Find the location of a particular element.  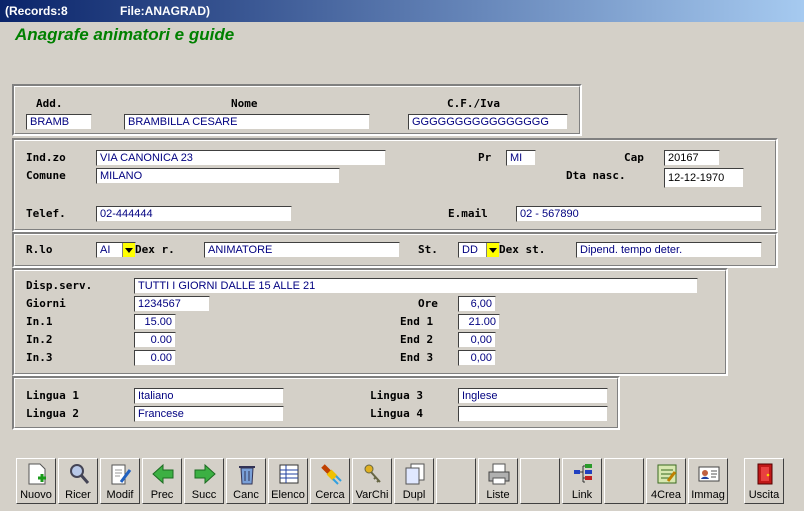

cf-label: C.F./Iva is located at coordinates (473, 103).